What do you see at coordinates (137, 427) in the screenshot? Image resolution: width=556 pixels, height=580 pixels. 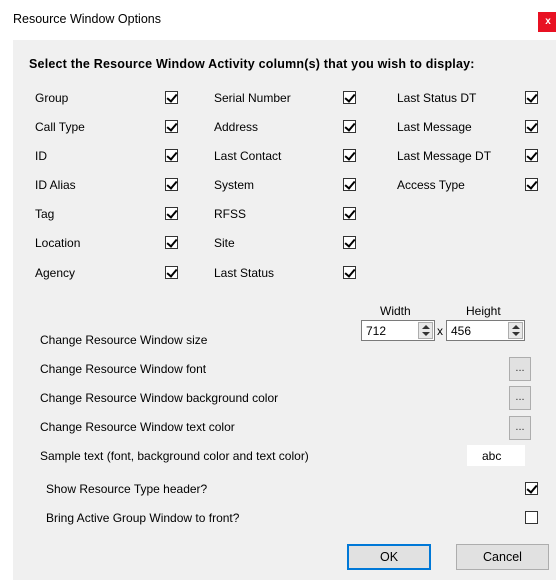 I see `text-color-label: Change Resource Window text color` at bounding box center [137, 427].